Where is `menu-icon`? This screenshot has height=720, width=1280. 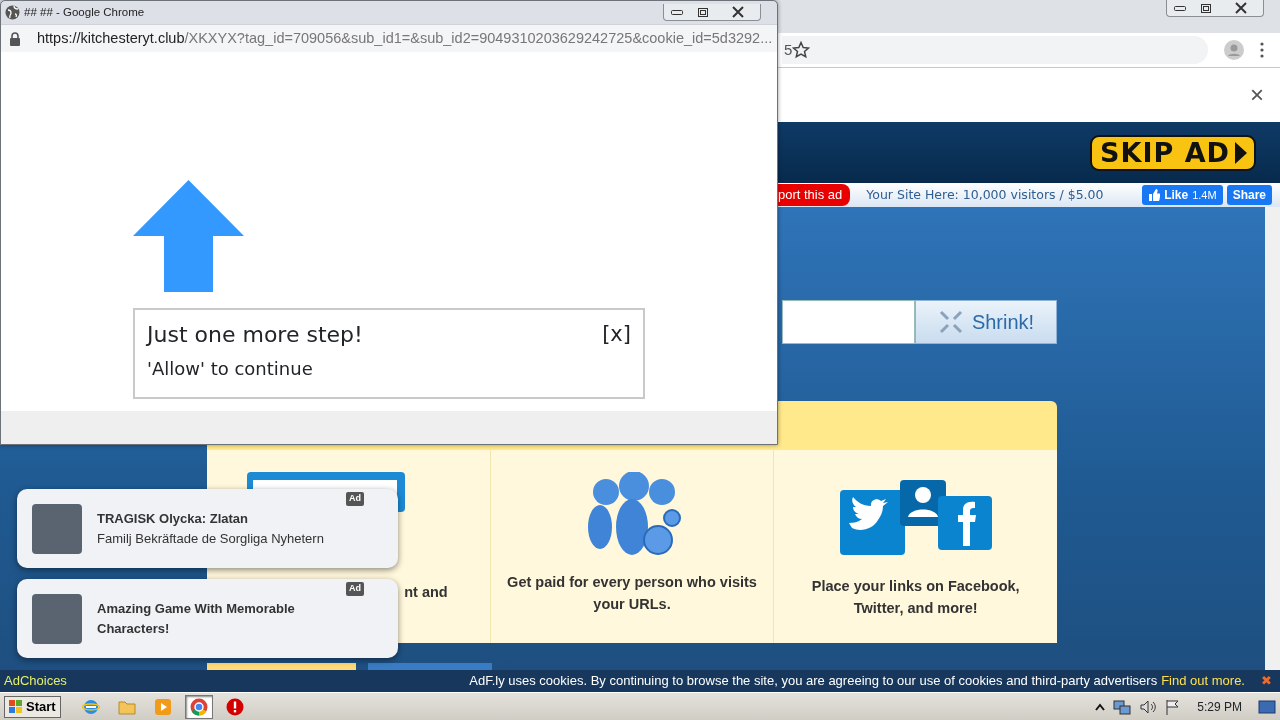
menu-icon is located at coordinates (1262, 50).